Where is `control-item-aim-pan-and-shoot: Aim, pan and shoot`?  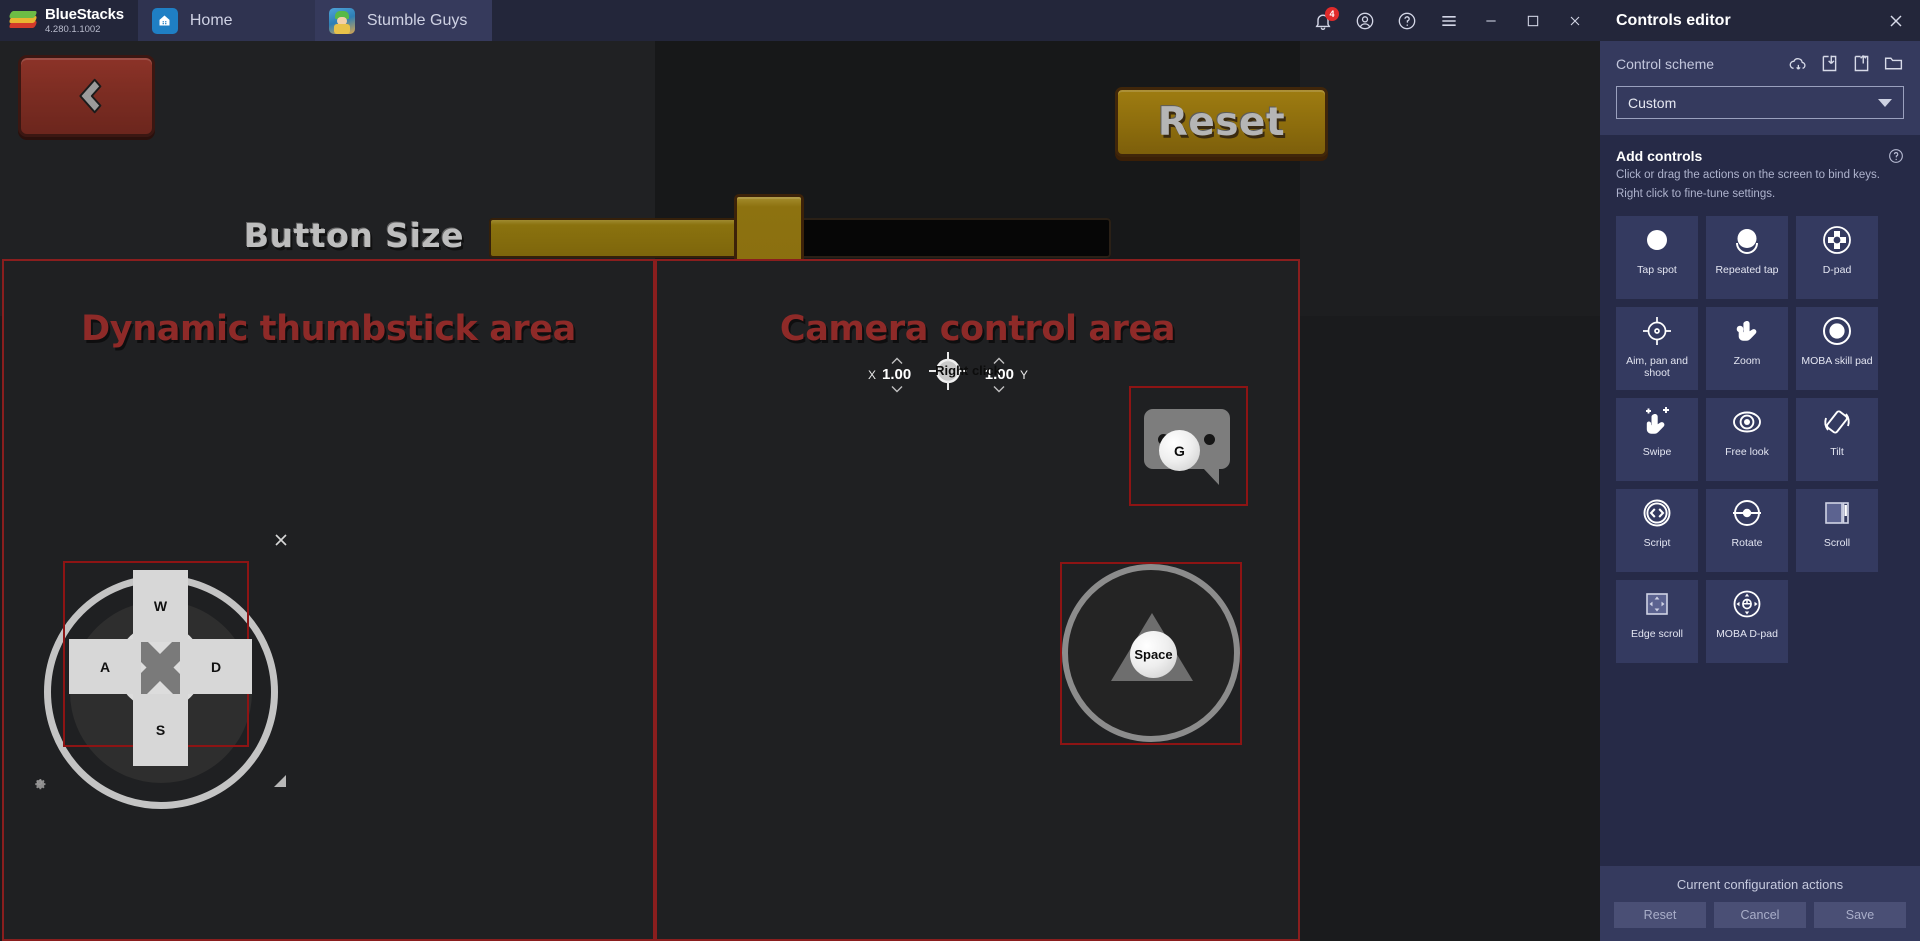 control-item-aim-pan-and-shoot: Aim, pan and shoot is located at coordinates (1657, 348).